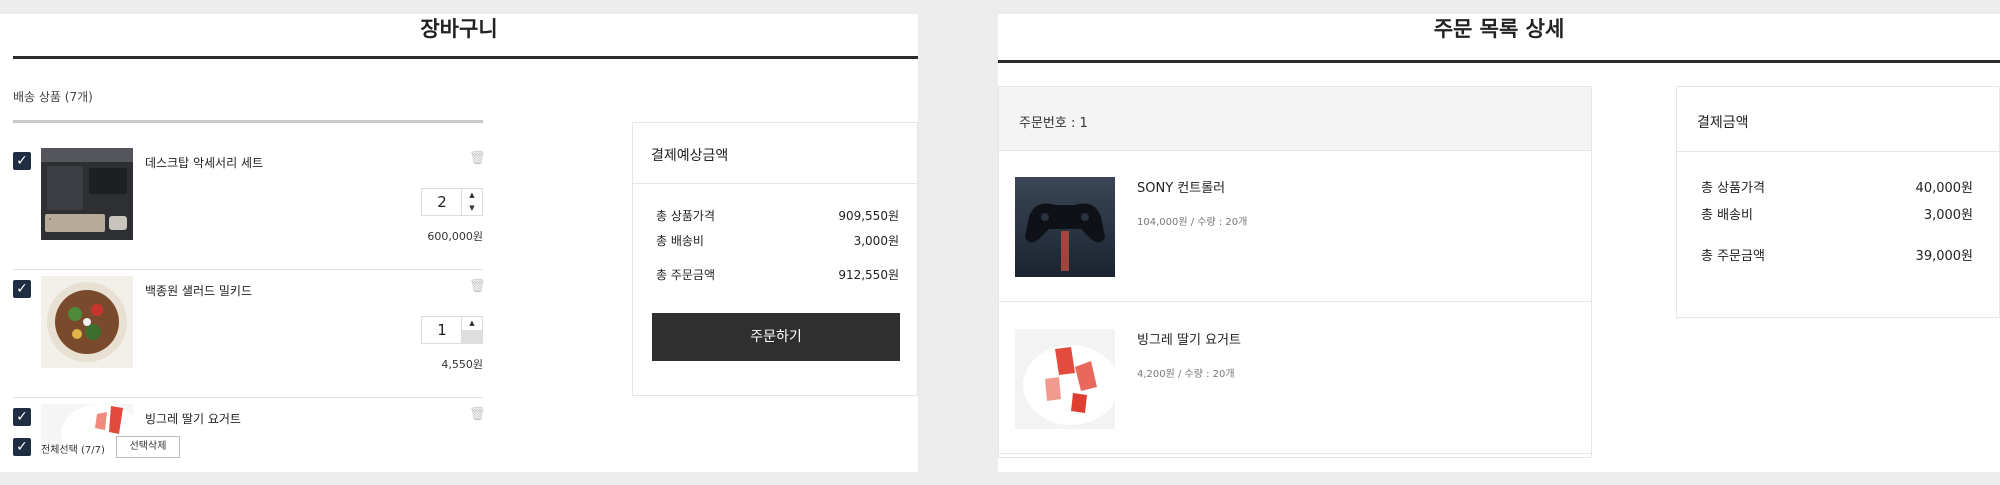 The width and height of the screenshot is (2000, 485). I want to click on item-name: 데스크탑 악세서리 세트, so click(204, 163).